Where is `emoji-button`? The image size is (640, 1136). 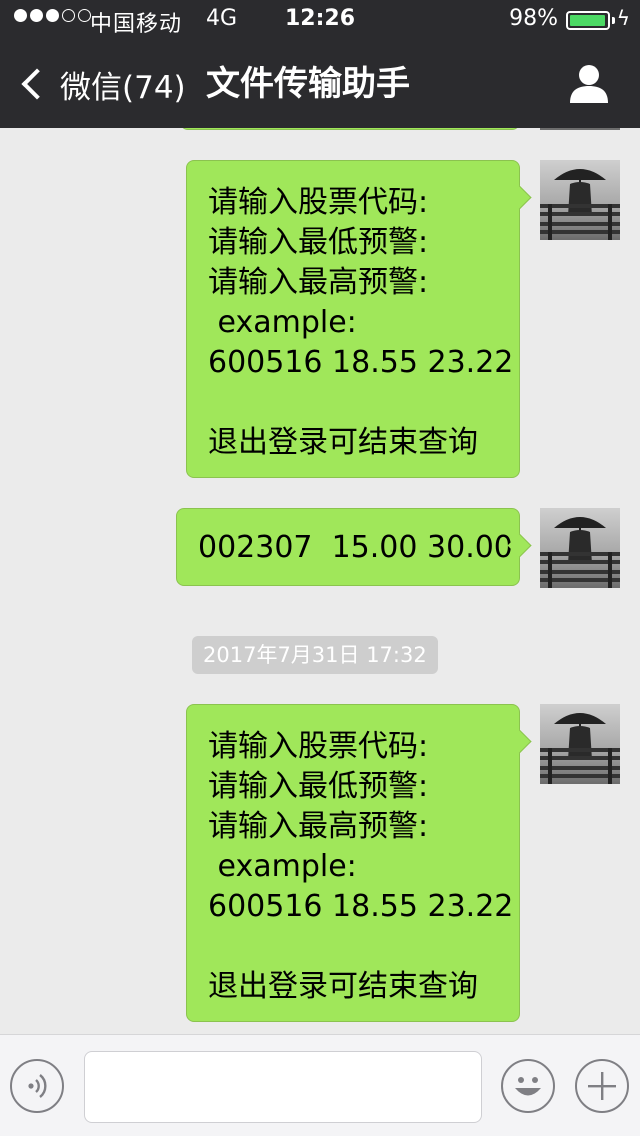
emoji-button is located at coordinates (528, 1086).